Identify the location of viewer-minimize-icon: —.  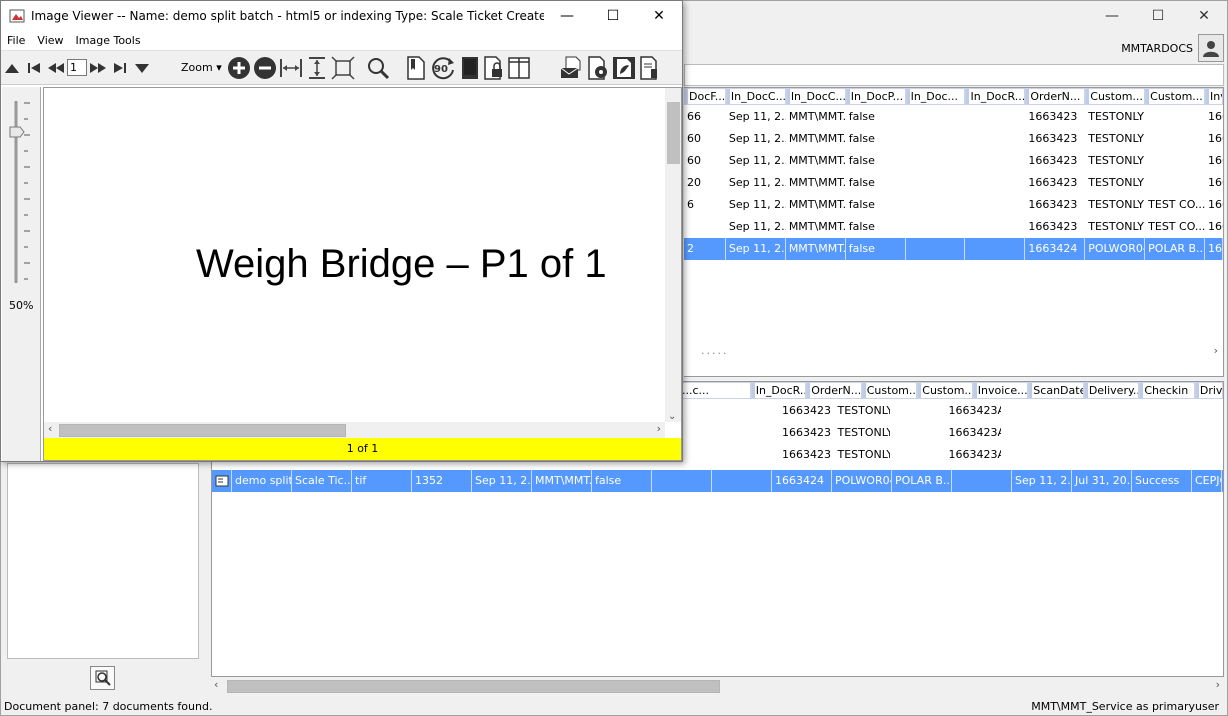
(567, 16).